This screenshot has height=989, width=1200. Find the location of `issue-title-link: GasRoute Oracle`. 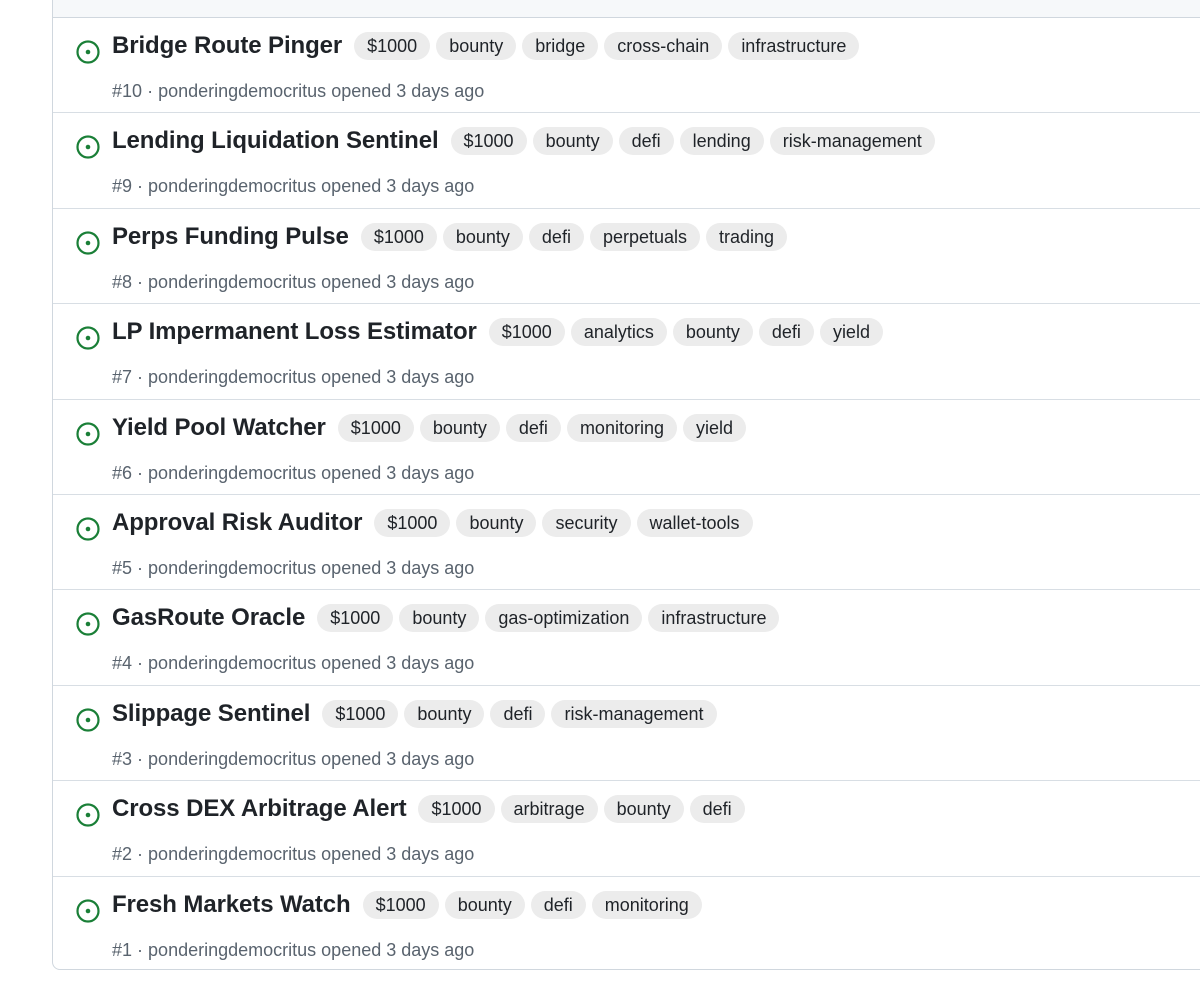

issue-title-link: GasRoute Oracle is located at coordinates (208, 618).